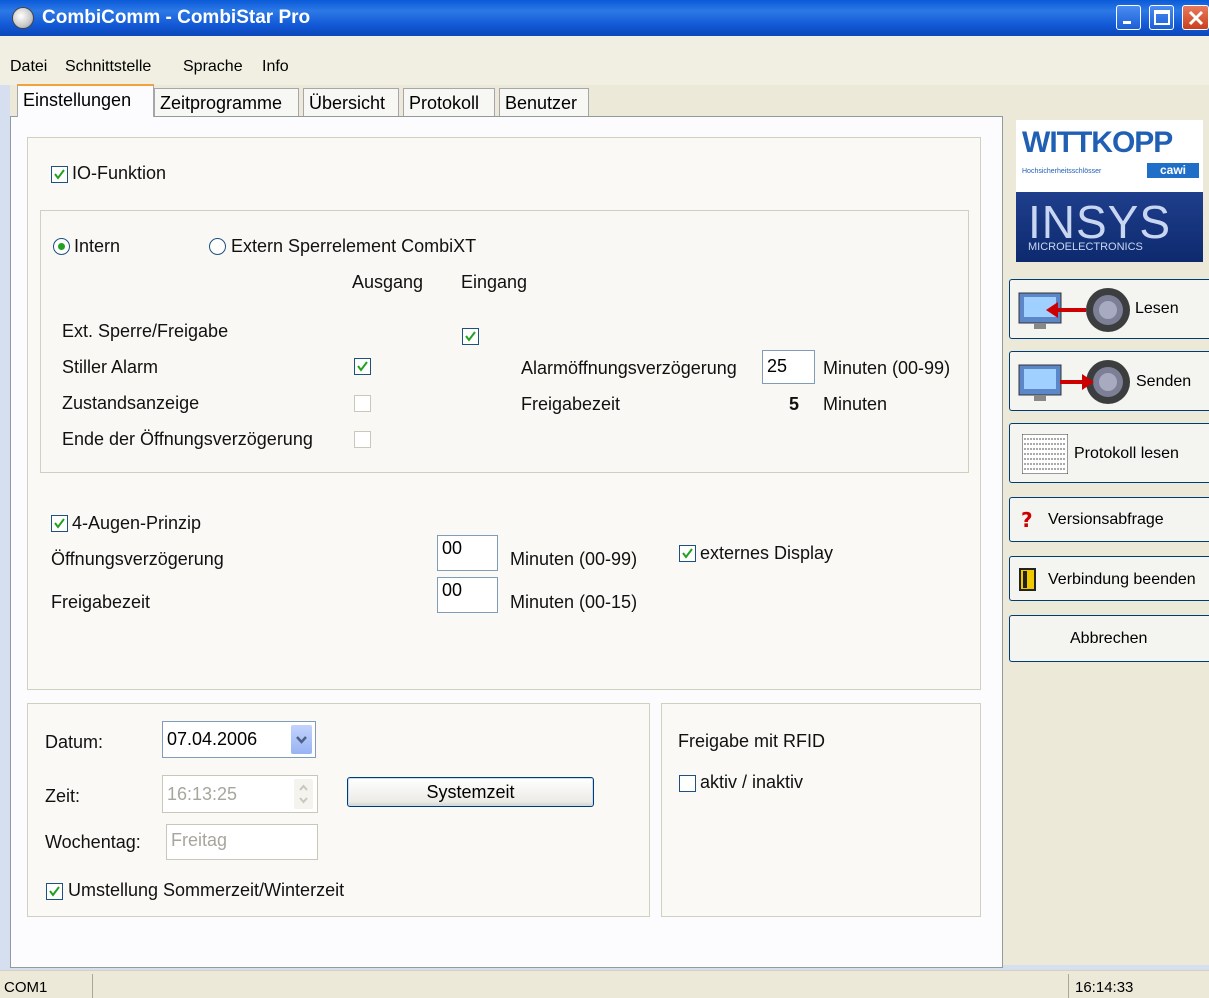  Describe the element at coordinates (1122, 579) in the screenshot. I see `verbindung-beenden-label: Verbindung beenden` at that location.